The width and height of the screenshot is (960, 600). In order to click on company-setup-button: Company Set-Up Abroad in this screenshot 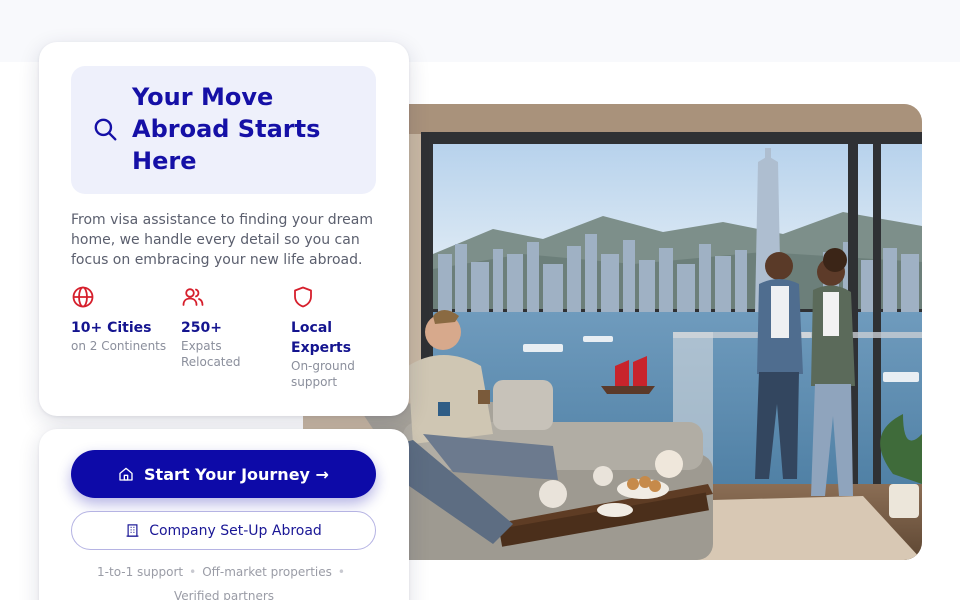, I will do `click(223, 530)`.